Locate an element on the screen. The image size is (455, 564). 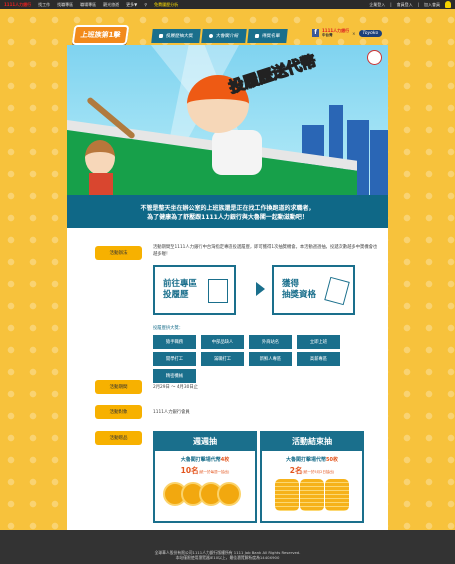
ballot-box-icon is located at coordinates (218, 291).